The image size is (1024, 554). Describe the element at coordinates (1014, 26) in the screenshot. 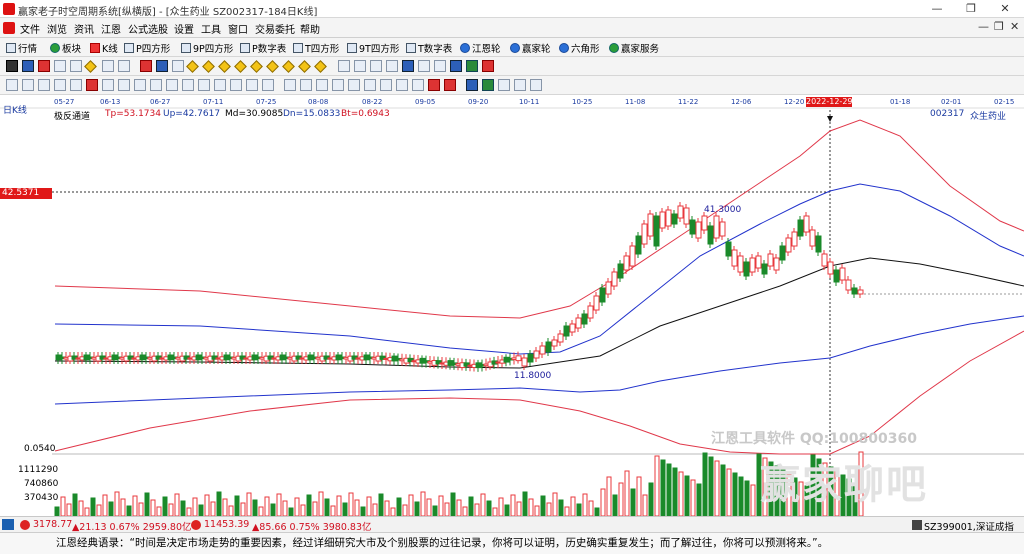

I see `child-close-button: ✕` at that location.